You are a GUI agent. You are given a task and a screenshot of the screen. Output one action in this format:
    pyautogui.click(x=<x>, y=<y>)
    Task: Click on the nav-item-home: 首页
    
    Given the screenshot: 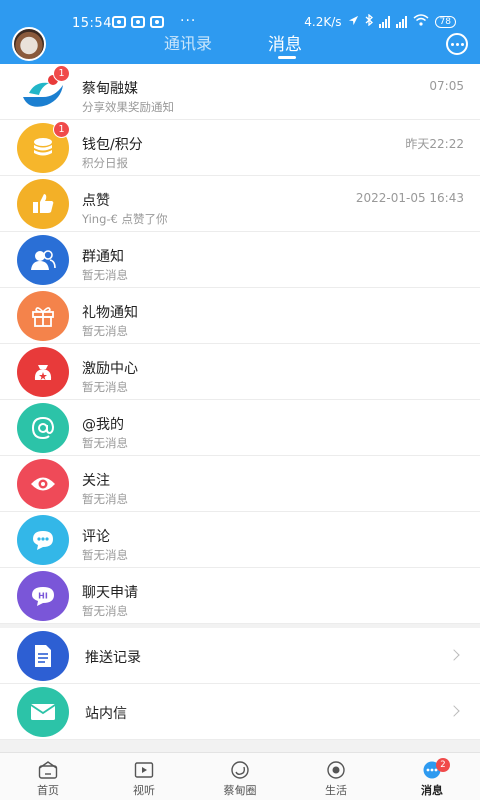 What is the action you would take?
    pyautogui.click(x=48, y=776)
    